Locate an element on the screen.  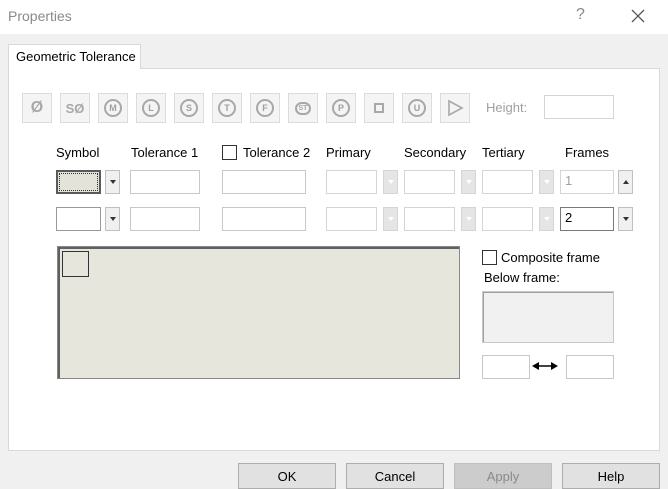
tertiary-dropdown-row1 is located at coordinates (546, 182).